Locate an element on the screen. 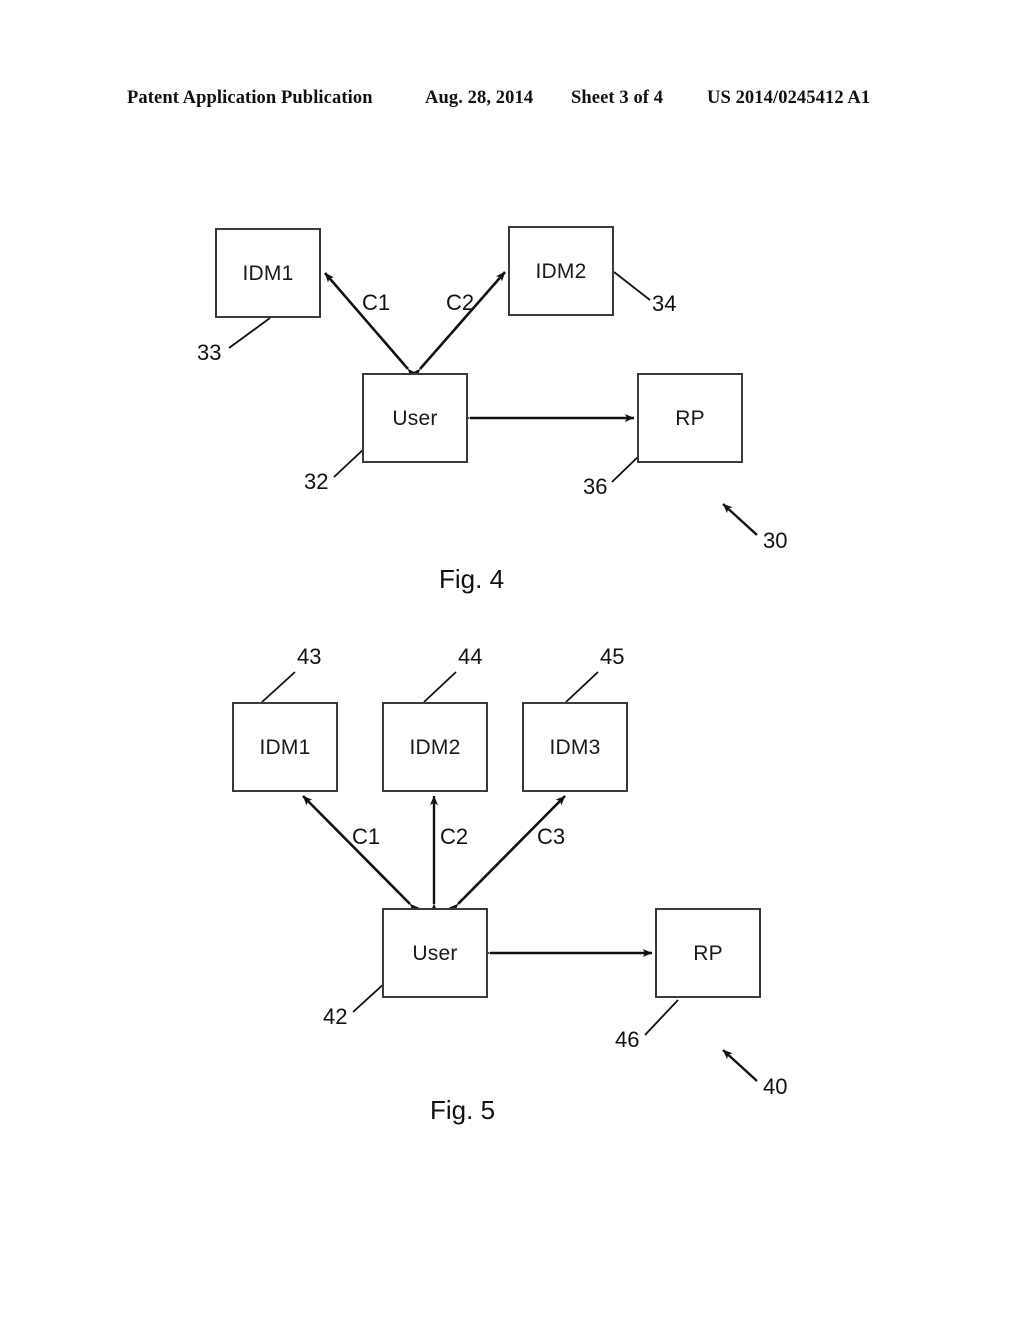 The image size is (1024, 1320). link-line-c1 is located at coordinates (361, 854).